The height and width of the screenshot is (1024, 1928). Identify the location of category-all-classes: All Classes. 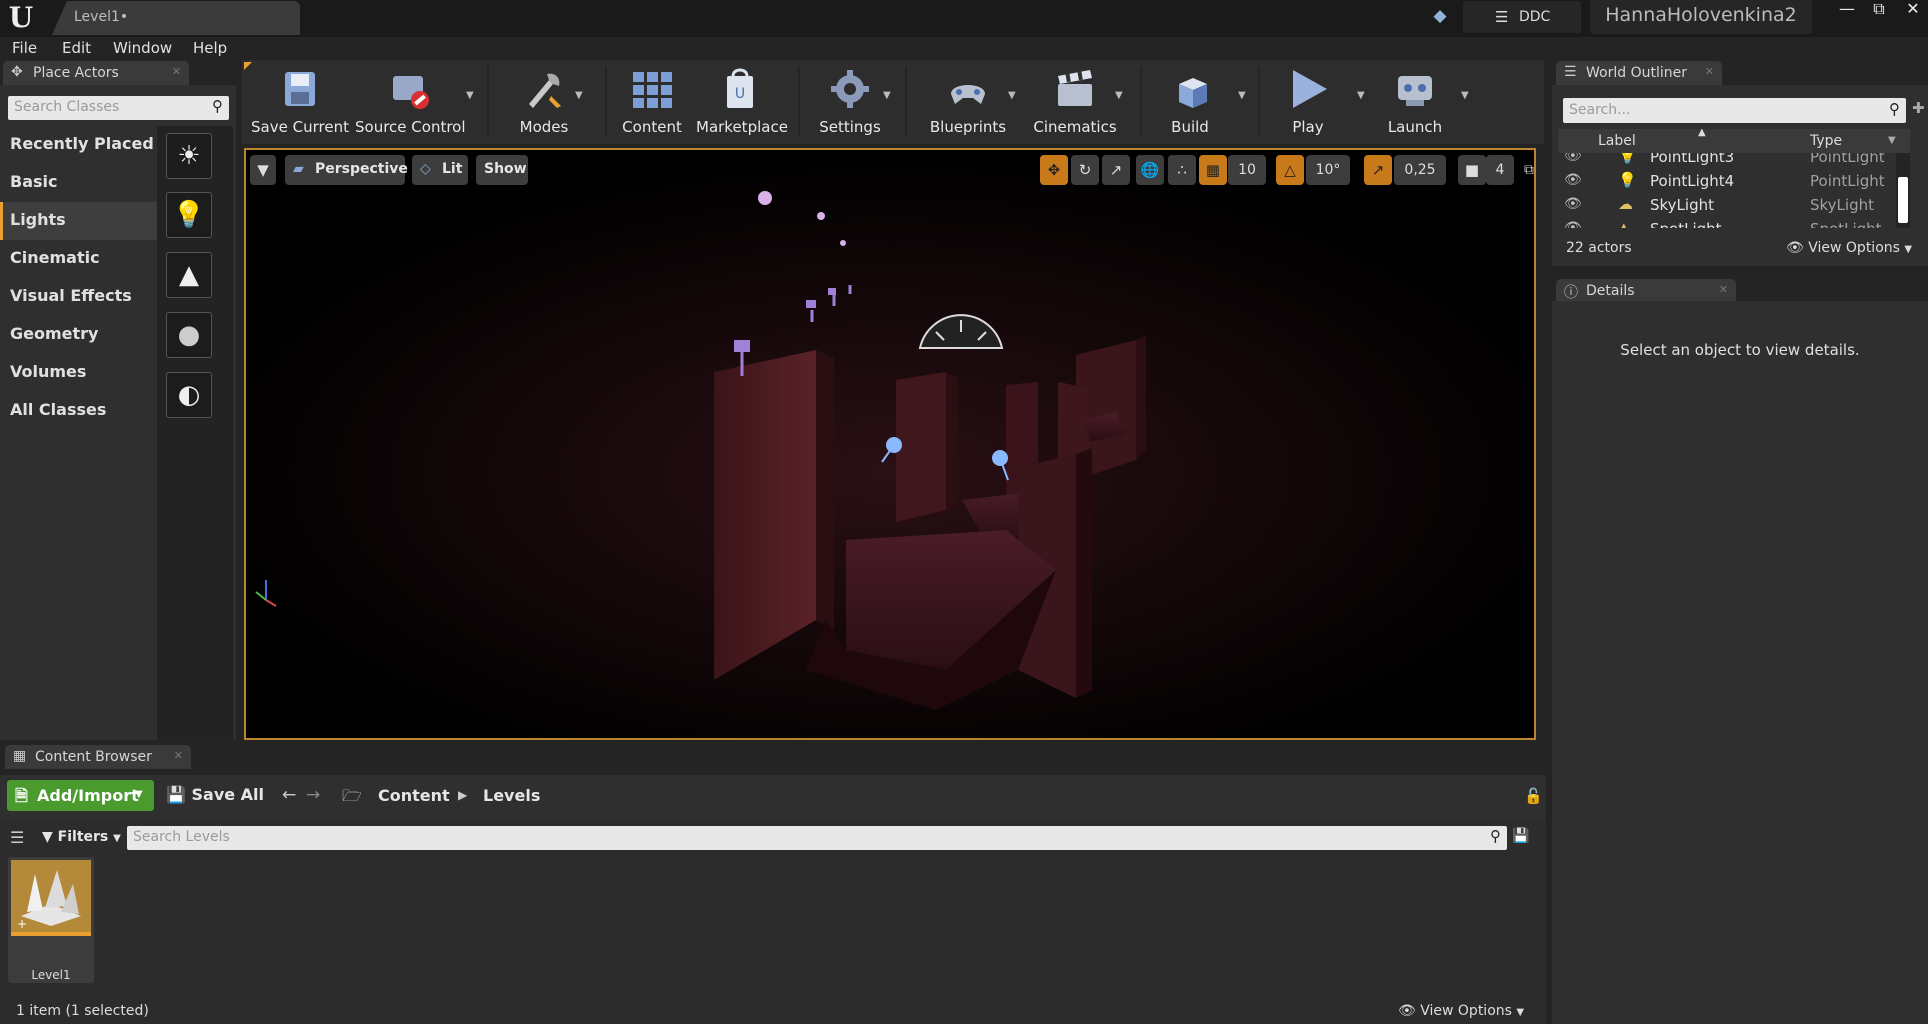
(78, 411).